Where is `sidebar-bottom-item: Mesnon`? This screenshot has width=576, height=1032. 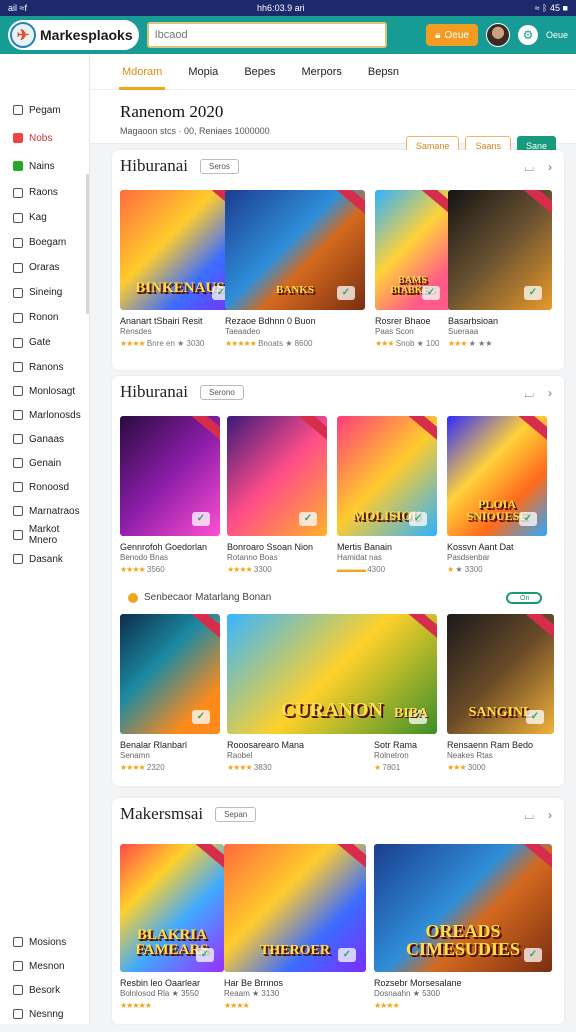
sidebar-bottom-item: Mesnon is located at coordinates (45, 966).